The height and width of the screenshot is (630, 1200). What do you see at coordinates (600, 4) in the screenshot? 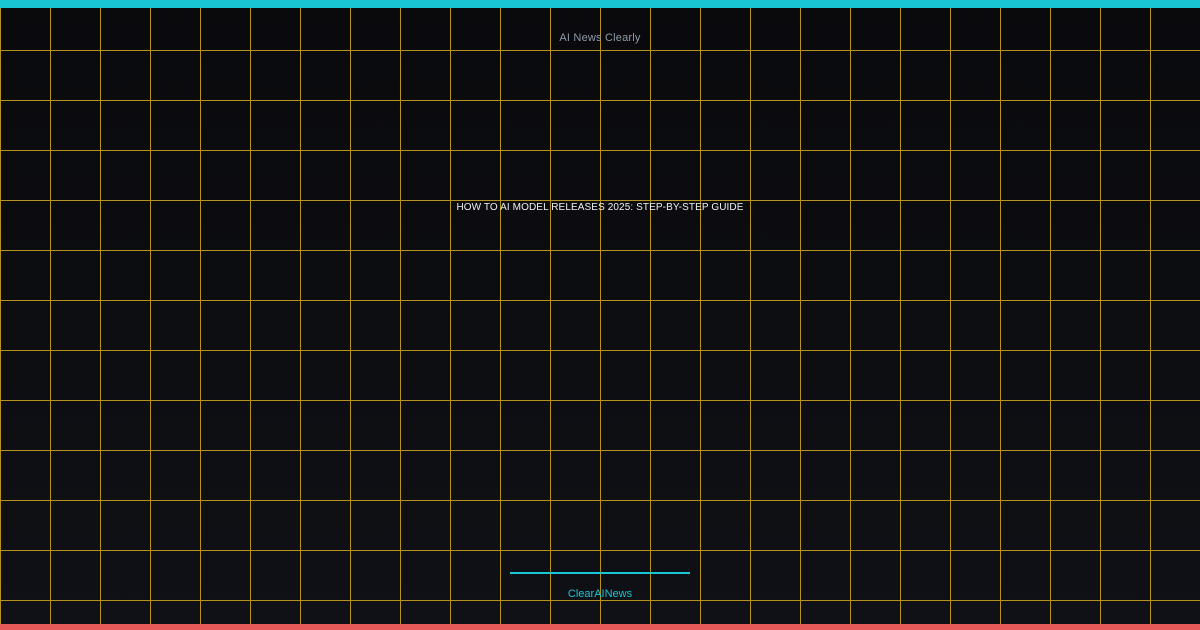
I see `top-accent-bar` at bounding box center [600, 4].